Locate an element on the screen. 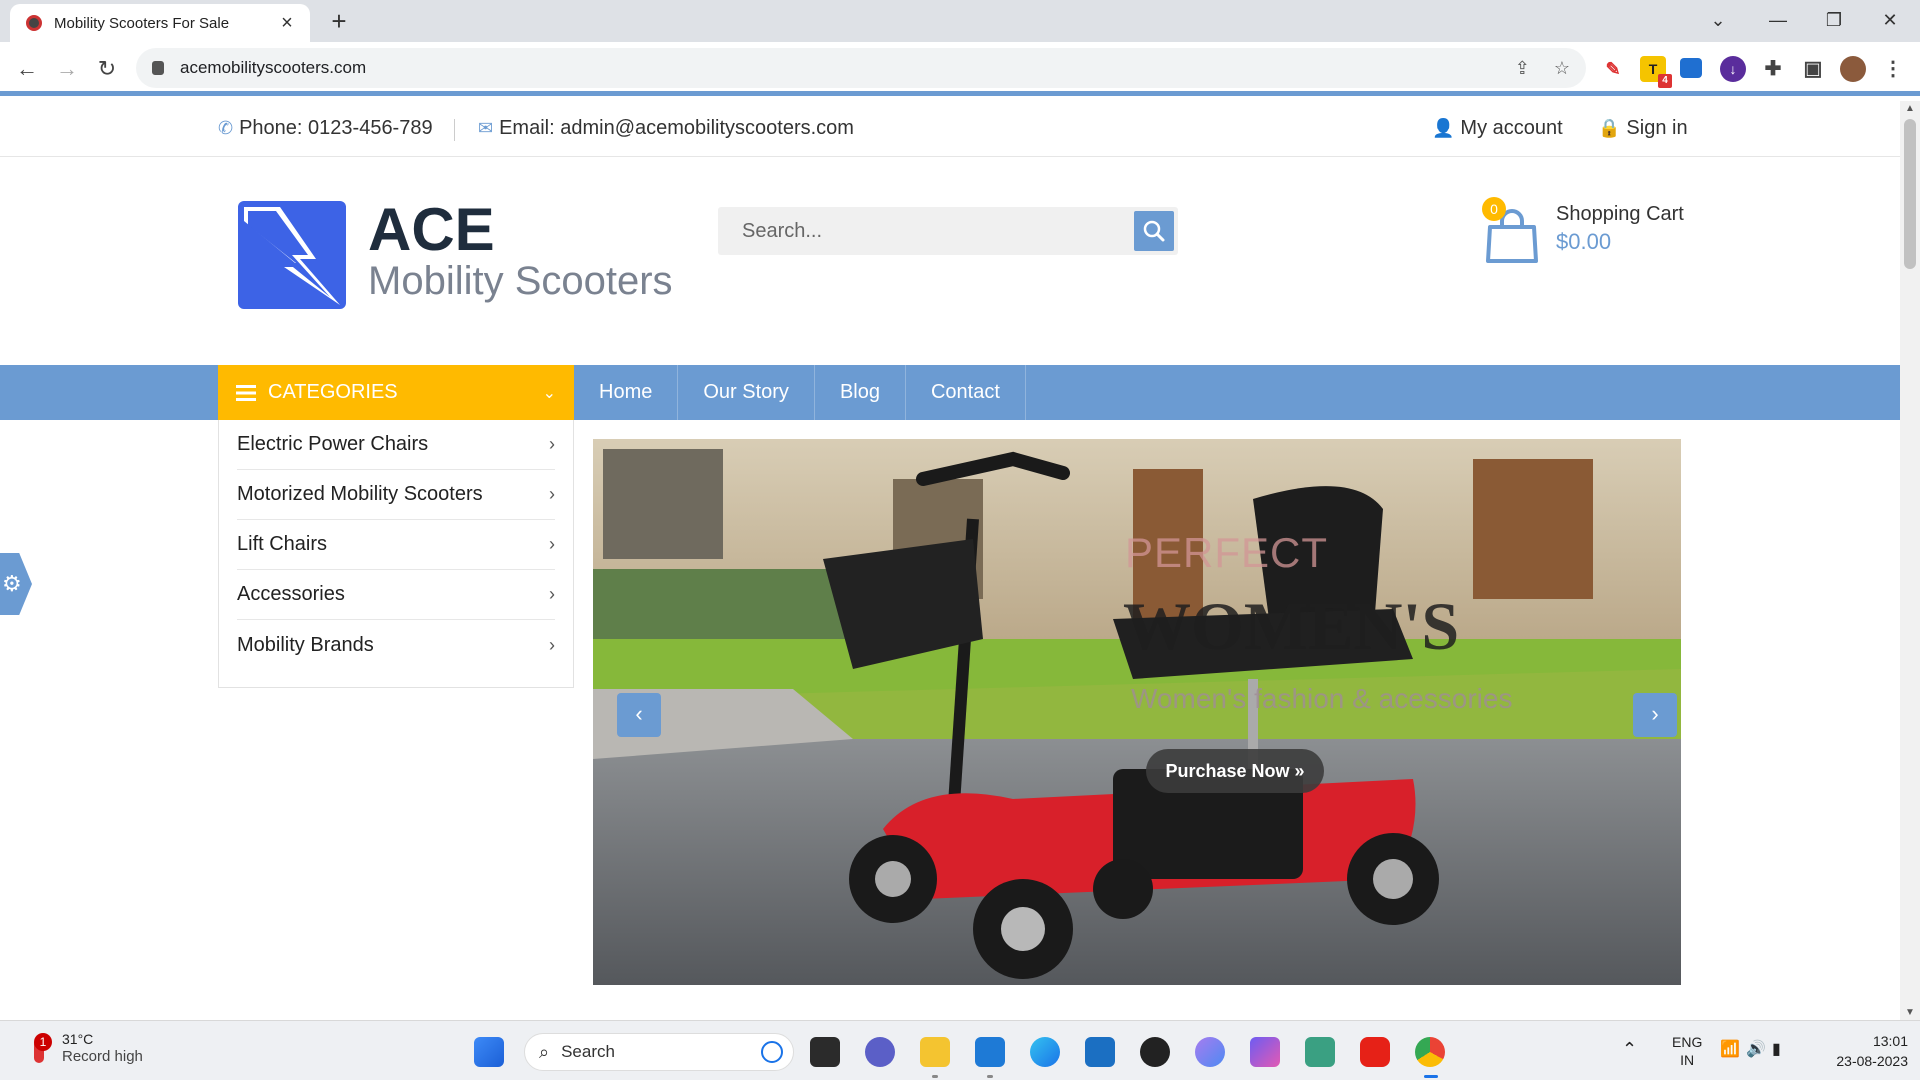  my-account-link: 👤 My account is located at coordinates (1497, 128).